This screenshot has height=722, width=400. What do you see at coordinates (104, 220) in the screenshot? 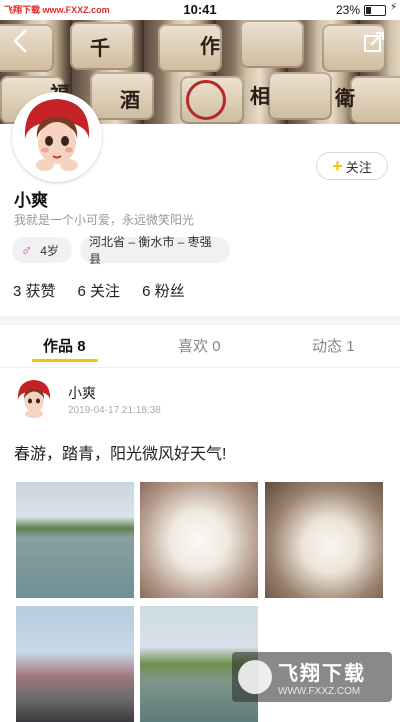
I see `profile-bio: 我就是一个小可爱，永远微笑阳光` at bounding box center [104, 220].